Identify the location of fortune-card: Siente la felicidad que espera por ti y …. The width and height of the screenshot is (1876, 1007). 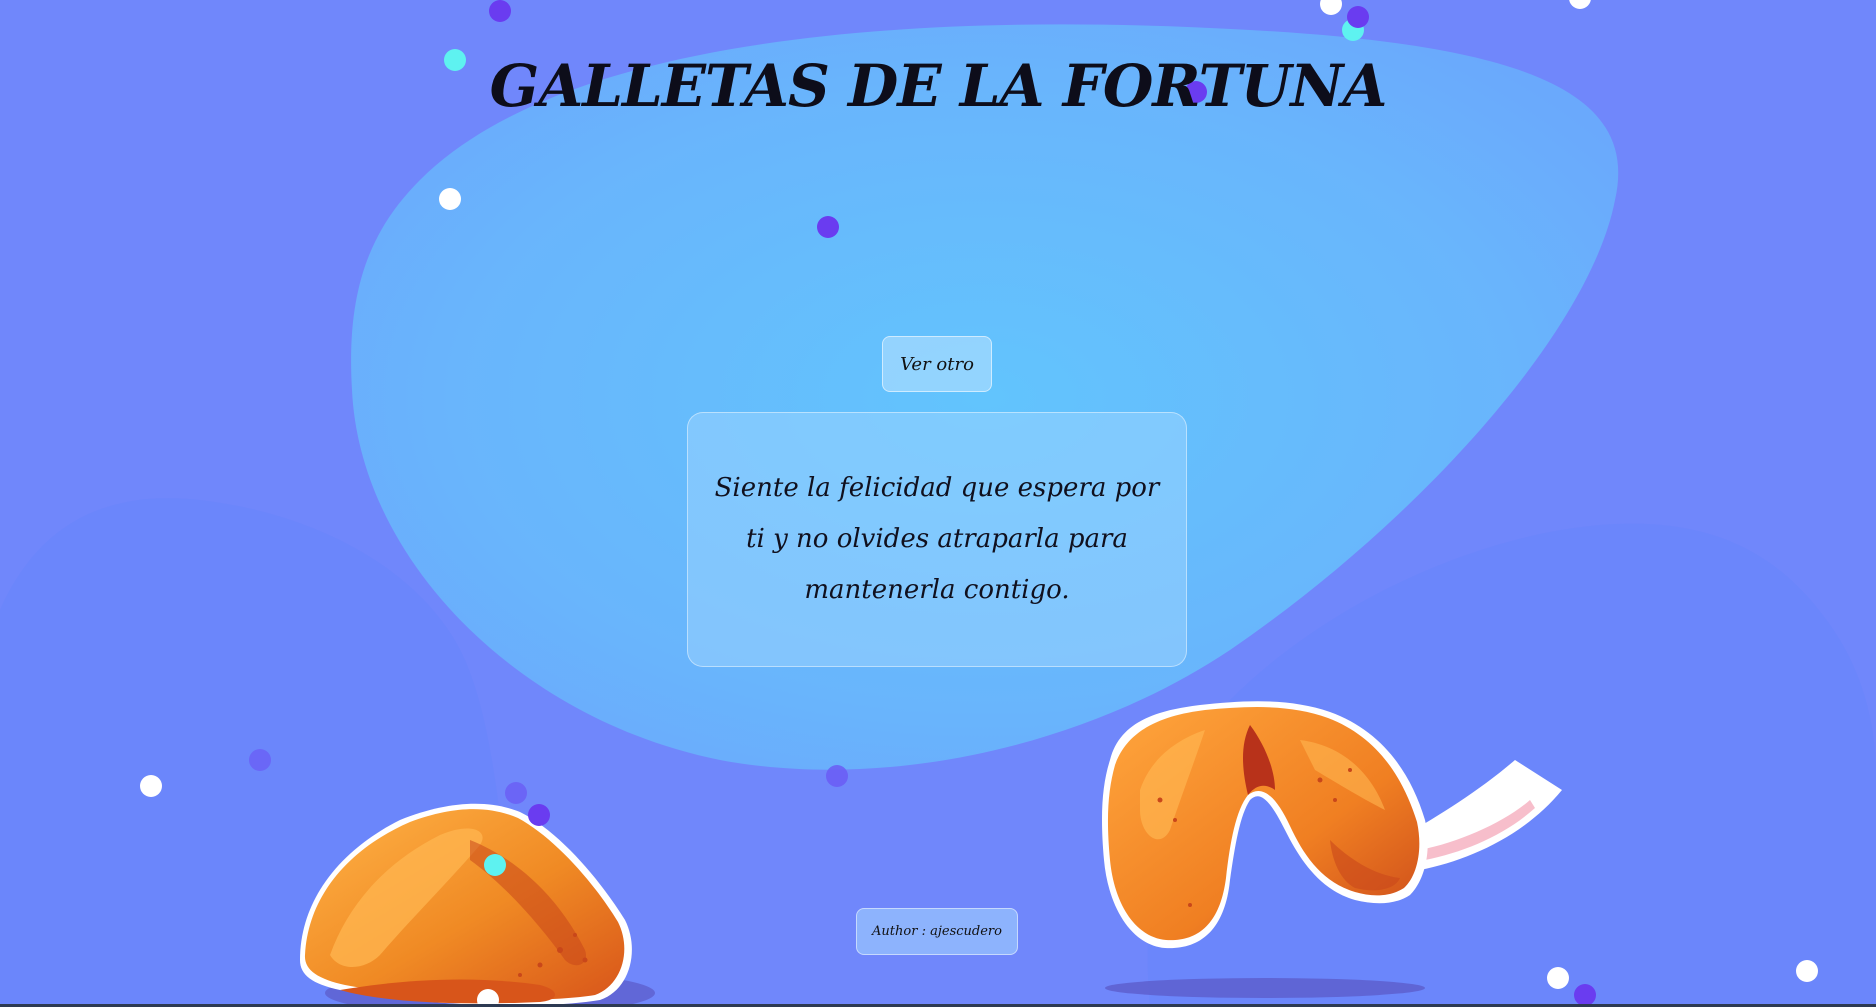
(937, 539).